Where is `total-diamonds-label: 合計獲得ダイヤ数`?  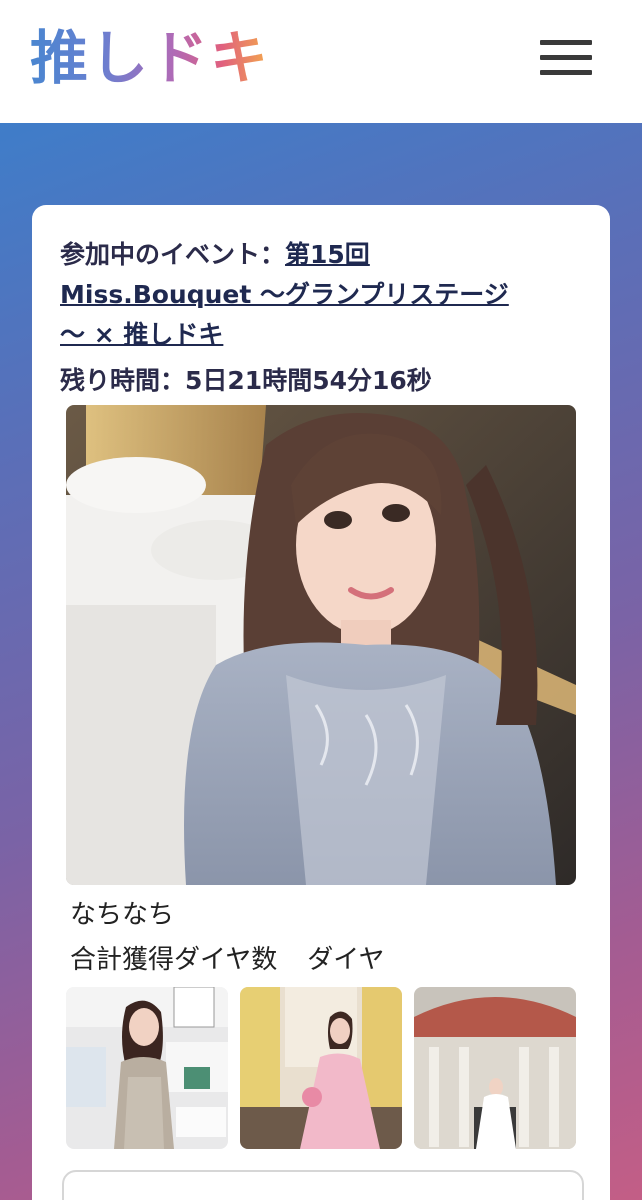 total-diamonds-label: 合計獲得ダイヤ数 is located at coordinates (174, 960).